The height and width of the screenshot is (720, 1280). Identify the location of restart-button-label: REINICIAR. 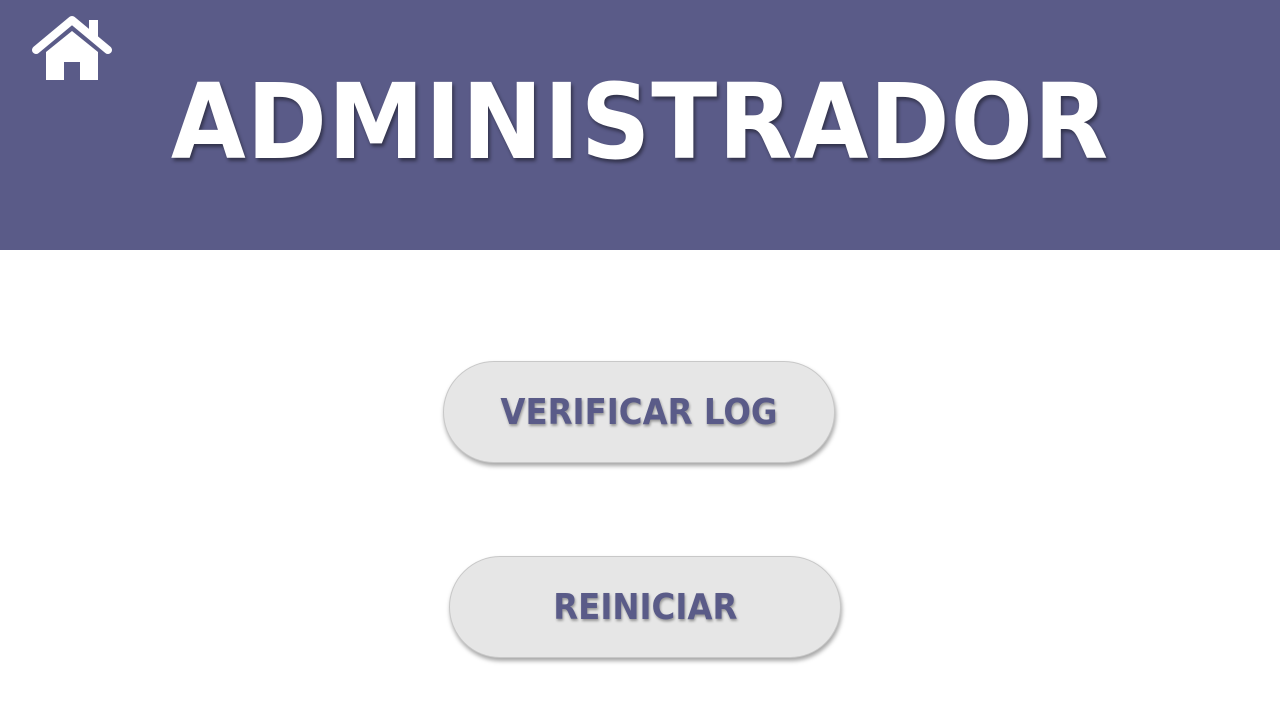
(645, 607).